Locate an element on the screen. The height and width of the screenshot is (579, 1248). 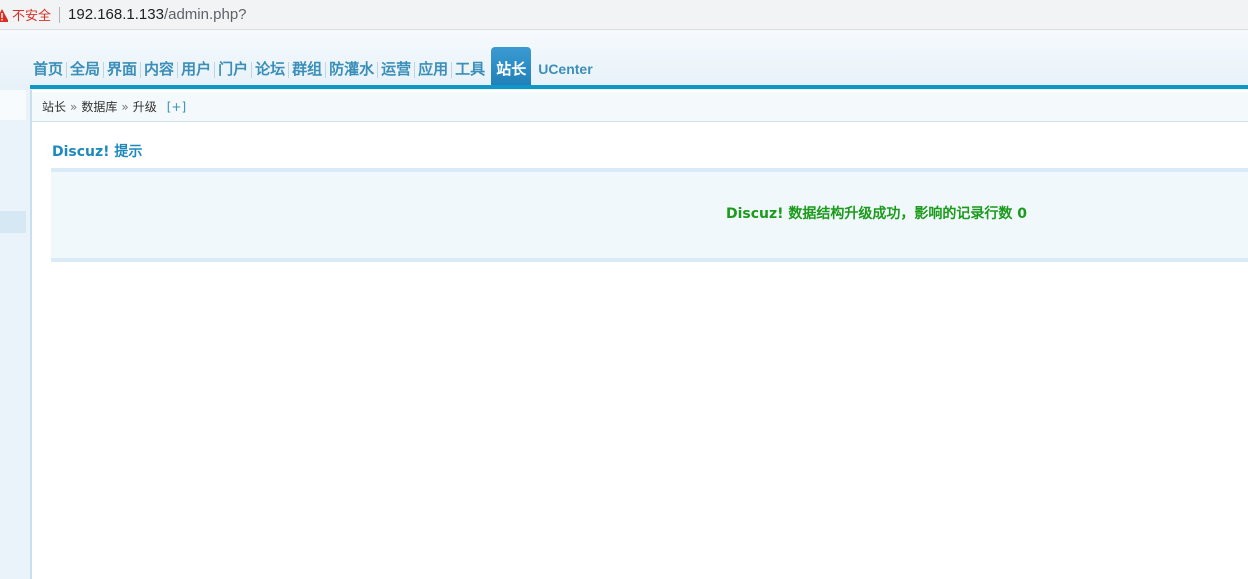
breadcrumb-item-webmaster: 站长 is located at coordinates (54, 106).